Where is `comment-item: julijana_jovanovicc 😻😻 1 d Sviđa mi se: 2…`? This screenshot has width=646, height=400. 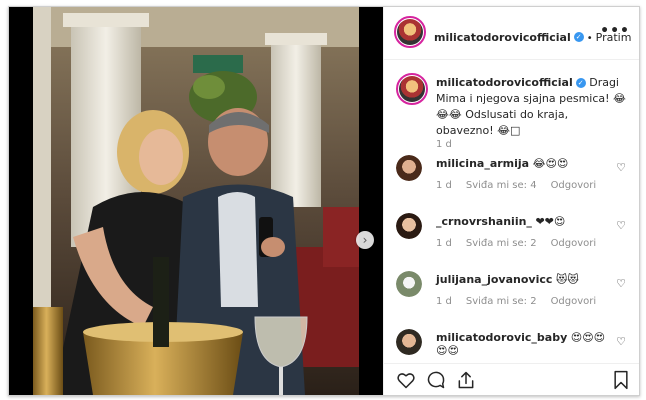 comment-item: julijana_jovanovicc 😻😻 1 d Sviđa mi se: 2… is located at coordinates (512, 297).